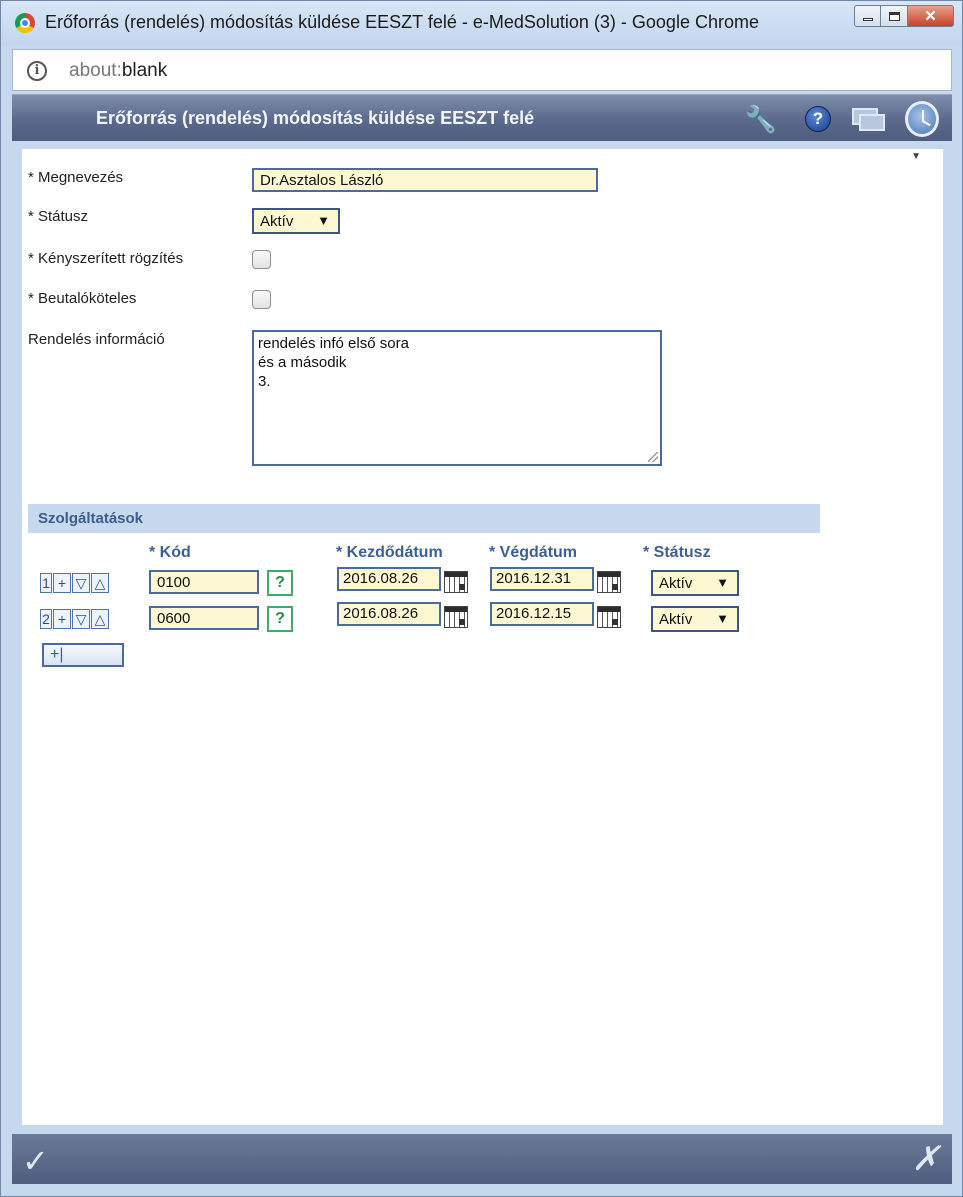 The width and height of the screenshot is (963, 1197). Describe the element at coordinates (922, 119) in the screenshot. I see `clock-icon` at that location.